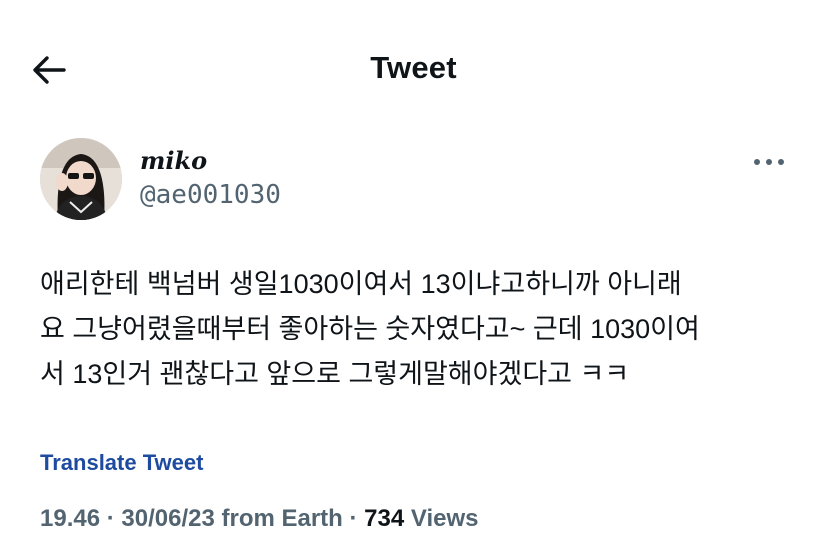  I want to click on author-display-name: miko, so click(173, 160).